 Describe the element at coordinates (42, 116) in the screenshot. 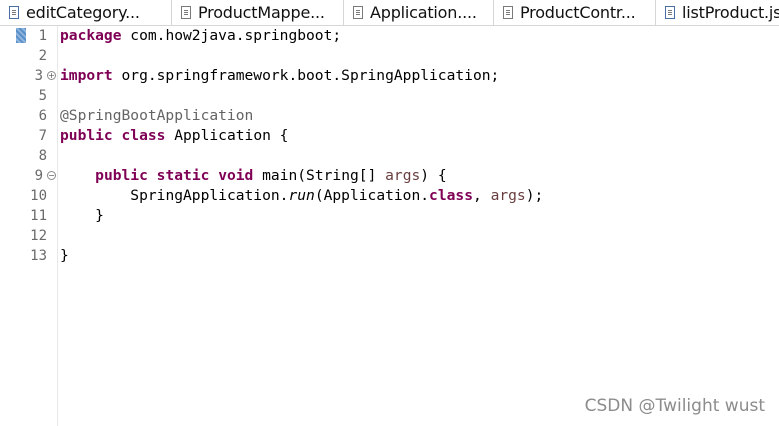

I see `line-number: 6` at that location.